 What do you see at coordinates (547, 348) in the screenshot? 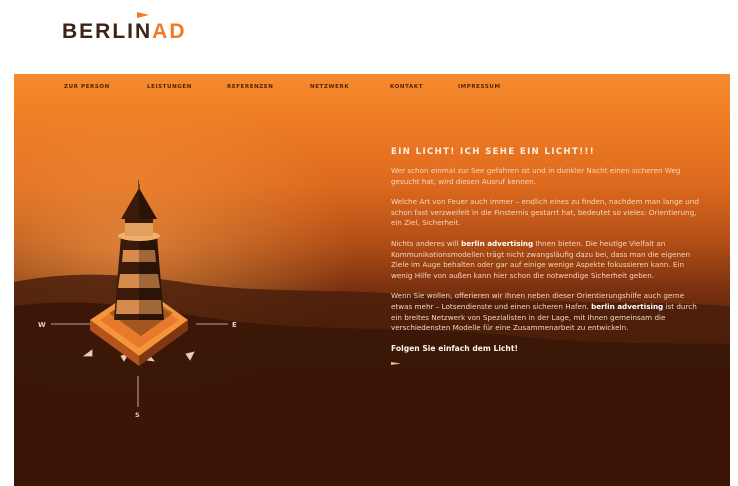
I see `follow-light-link: Folgen Sie einfach dem Licht!` at bounding box center [547, 348].